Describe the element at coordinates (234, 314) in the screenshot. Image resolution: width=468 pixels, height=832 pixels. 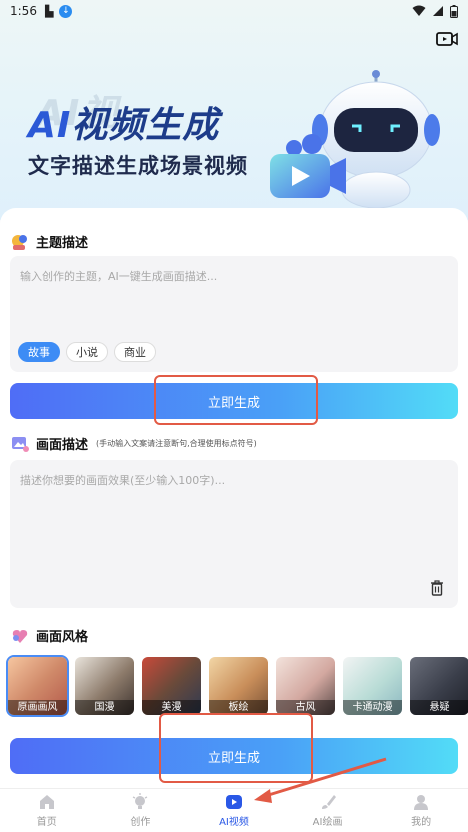
I see `theme-input-box: 输入创作的主题，AI一键生成画面描述... 故事 小说 商业` at that location.